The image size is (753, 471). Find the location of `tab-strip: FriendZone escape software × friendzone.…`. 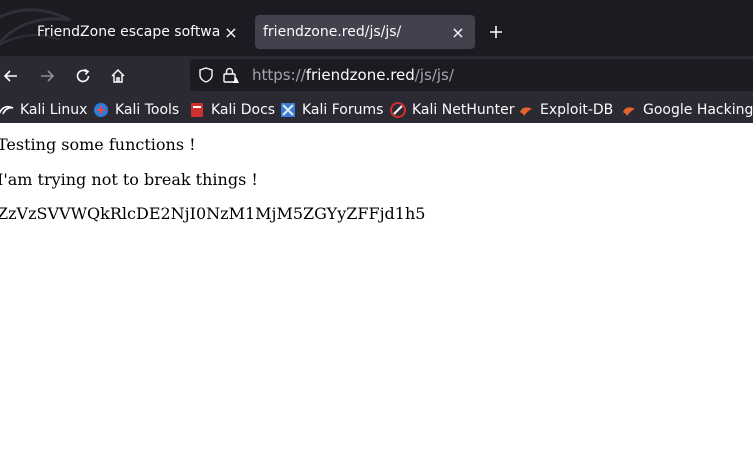

tab-strip: FriendZone escape software × friendzone.… is located at coordinates (376, 28).